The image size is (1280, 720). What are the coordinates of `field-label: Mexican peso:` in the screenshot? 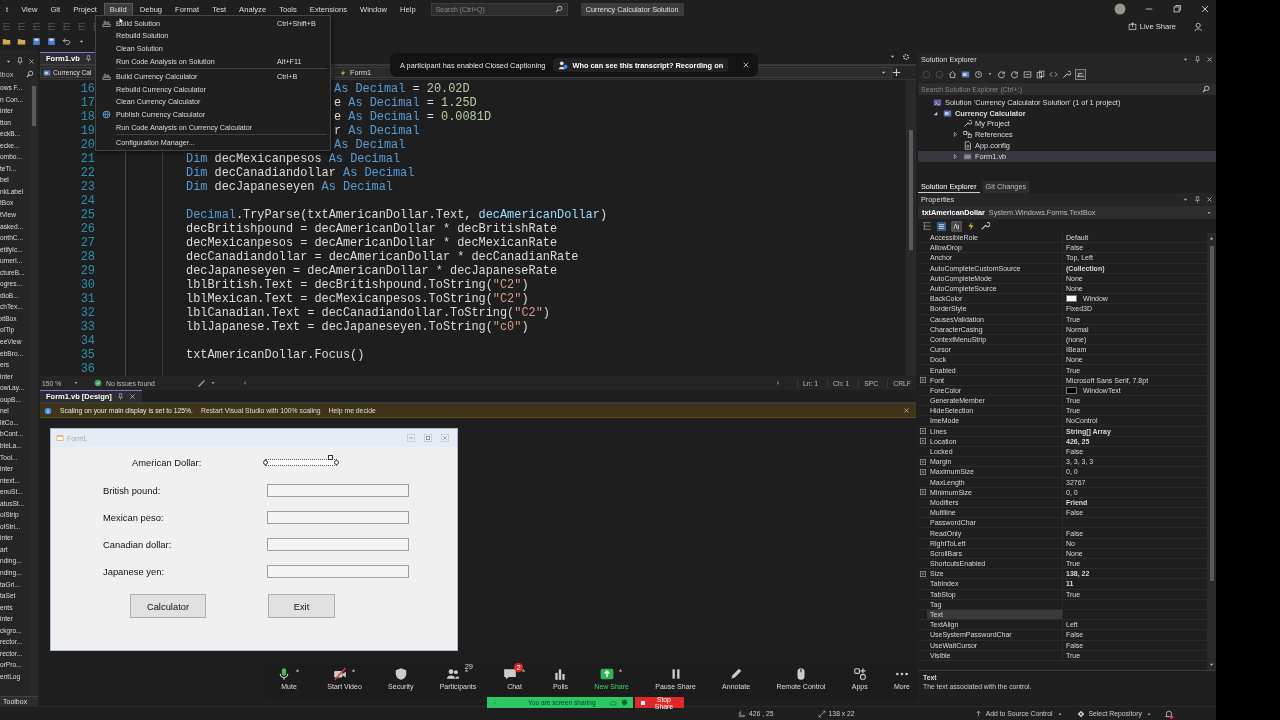 It's located at (134, 517).